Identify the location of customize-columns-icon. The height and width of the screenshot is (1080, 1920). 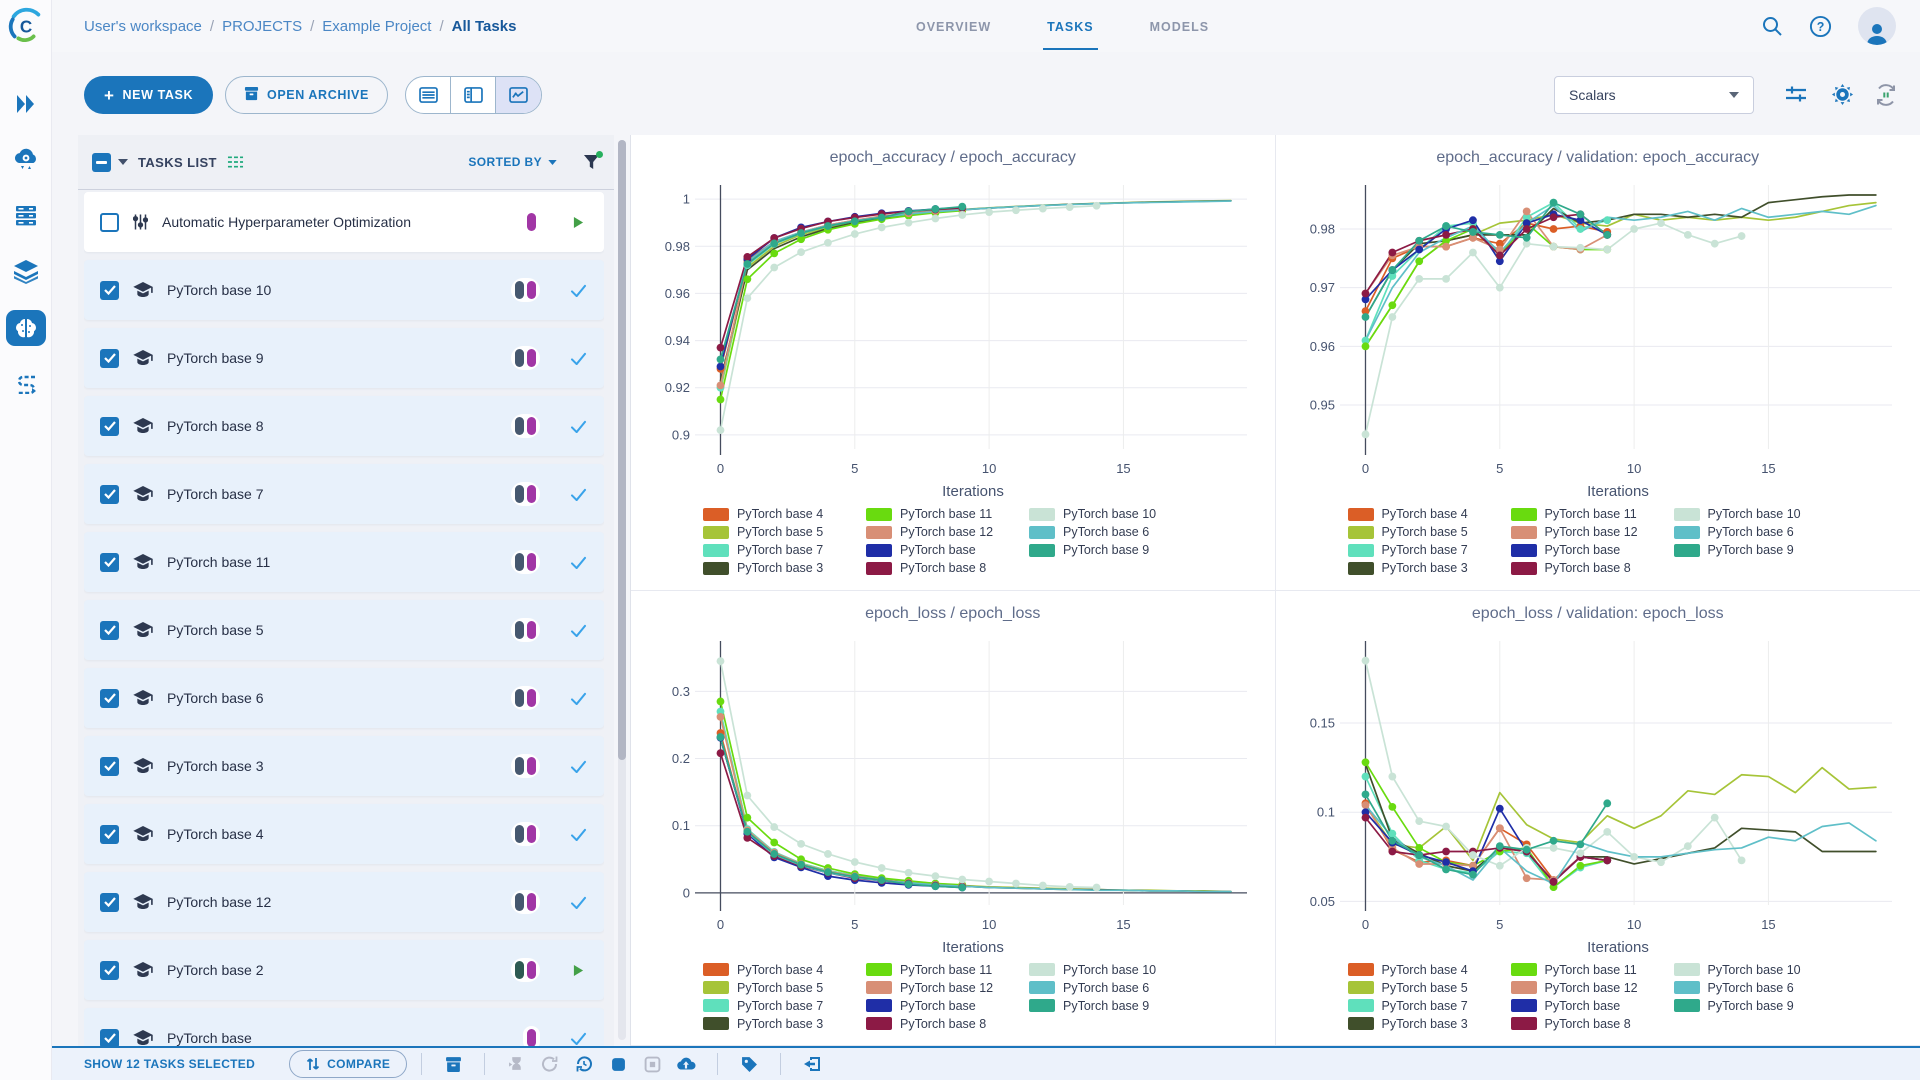
(235, 162).